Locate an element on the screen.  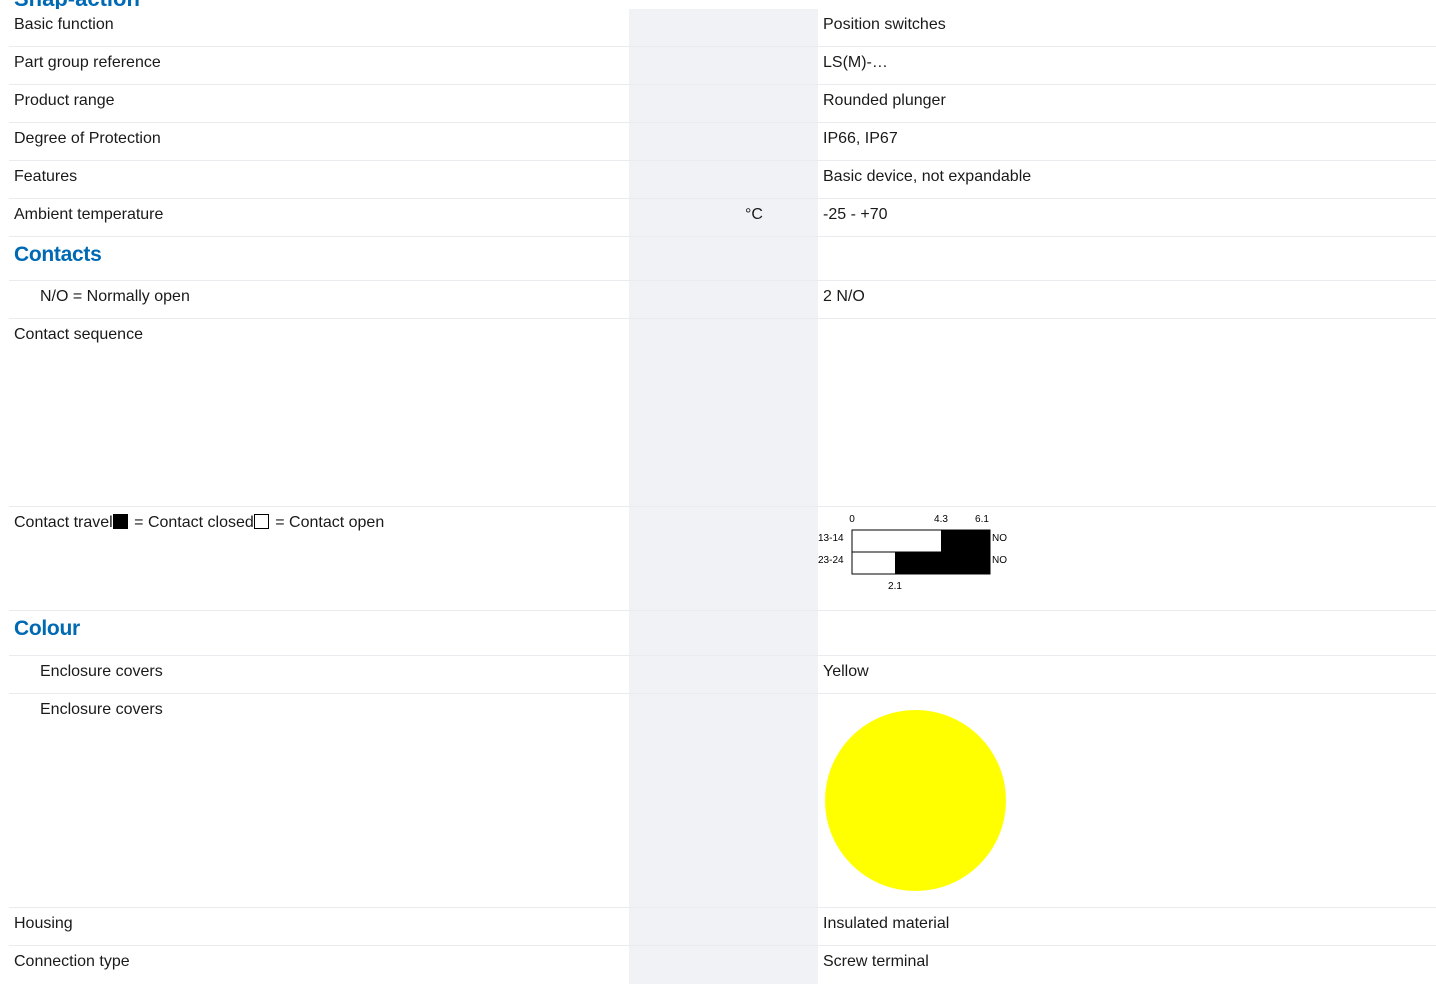
section-heading-contacts: Contacts is located at coordinates (722, 259).